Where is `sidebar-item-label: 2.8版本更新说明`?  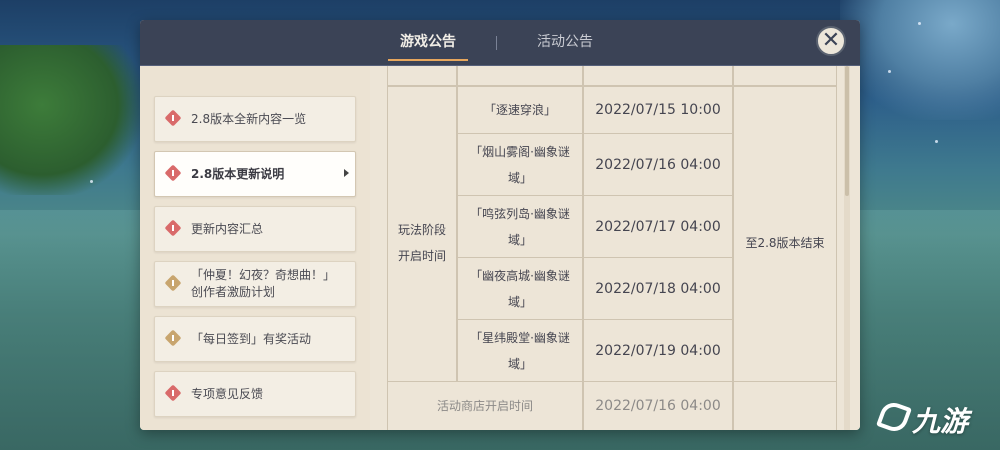
sidebar-item-label: 2.8版本更新说明 is located at coordinates (238, 173).